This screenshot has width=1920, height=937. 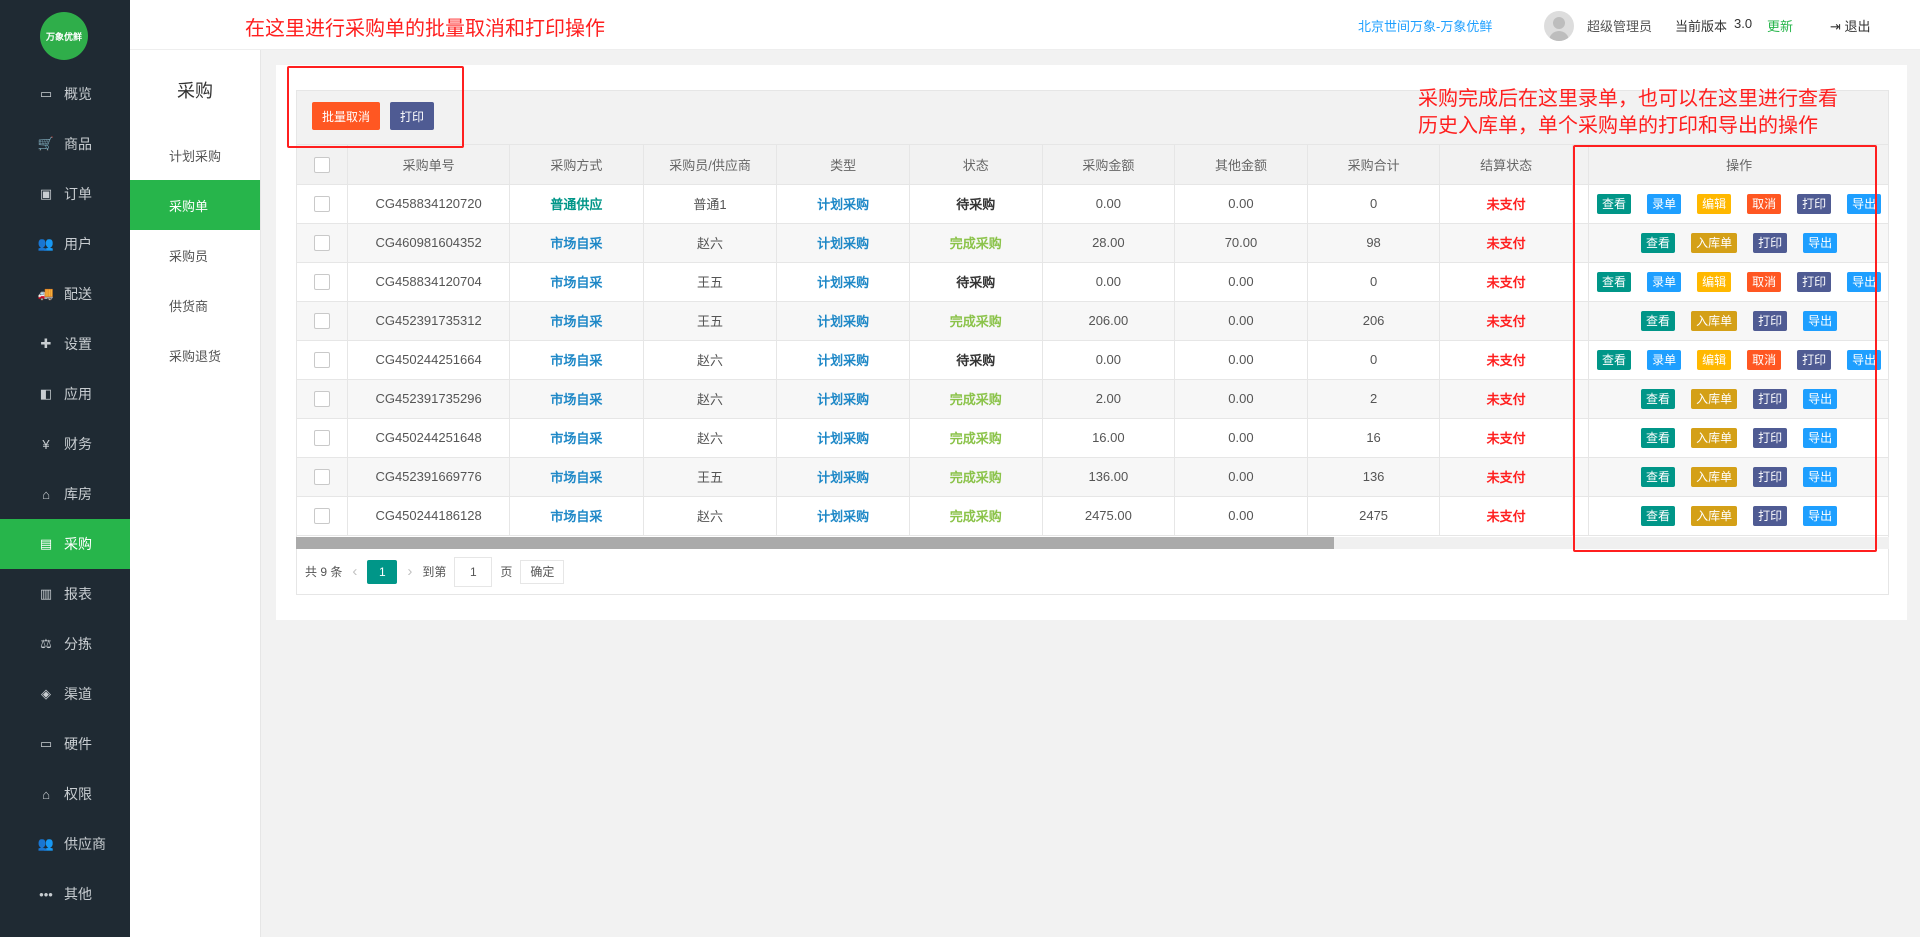 What do you see at coordinates (78, 544) in the screenshot?
I see `sidebar-item-label: 采购` at bounding box center [78, 544].